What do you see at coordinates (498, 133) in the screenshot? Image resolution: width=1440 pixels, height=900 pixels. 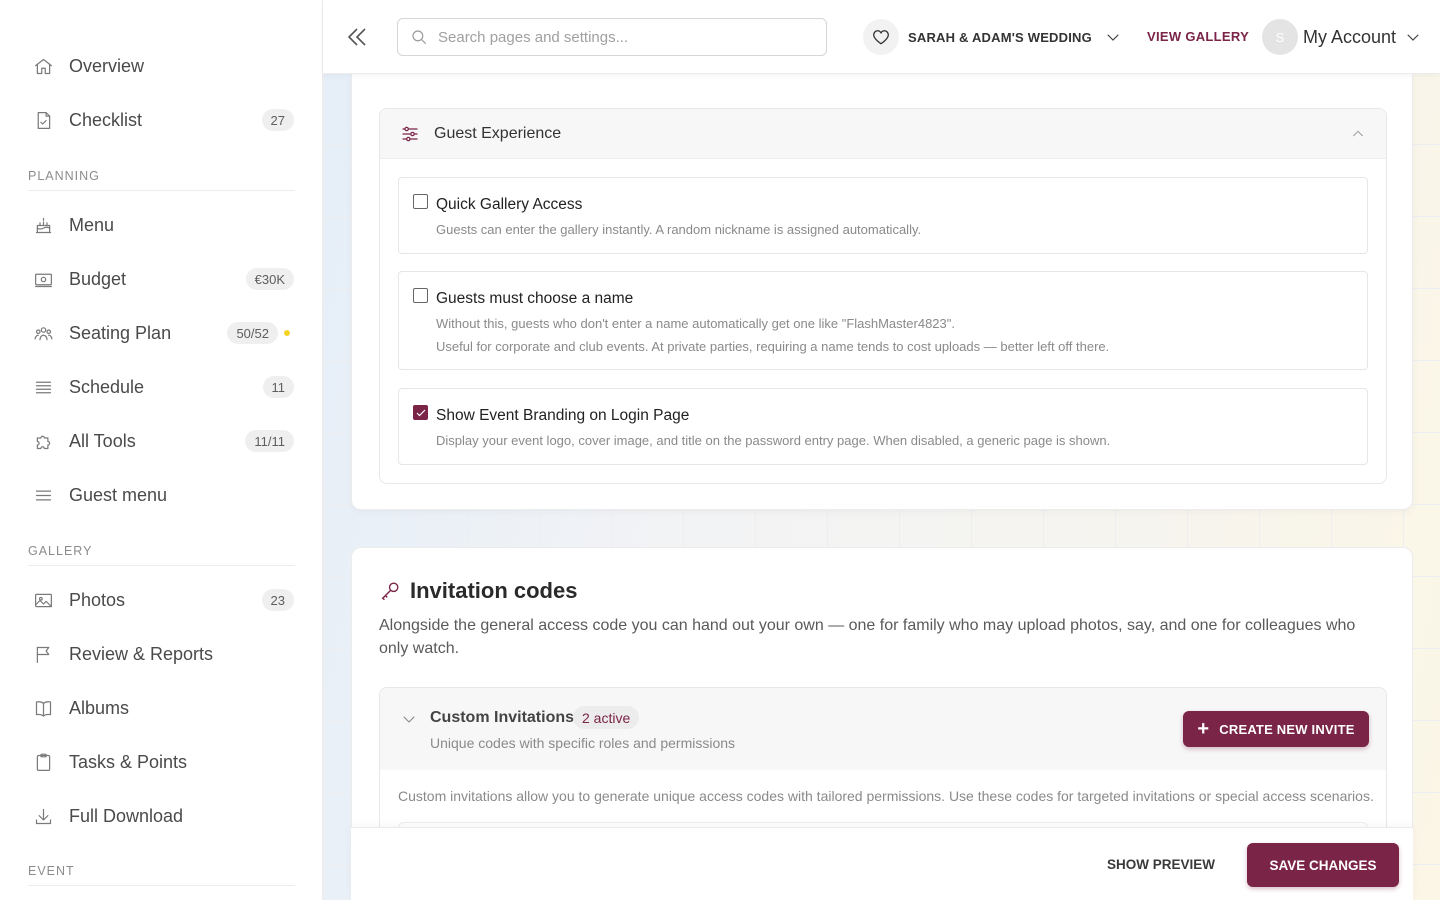 I see `panel-title: Guest Experience` at bounding box center [498, 133].